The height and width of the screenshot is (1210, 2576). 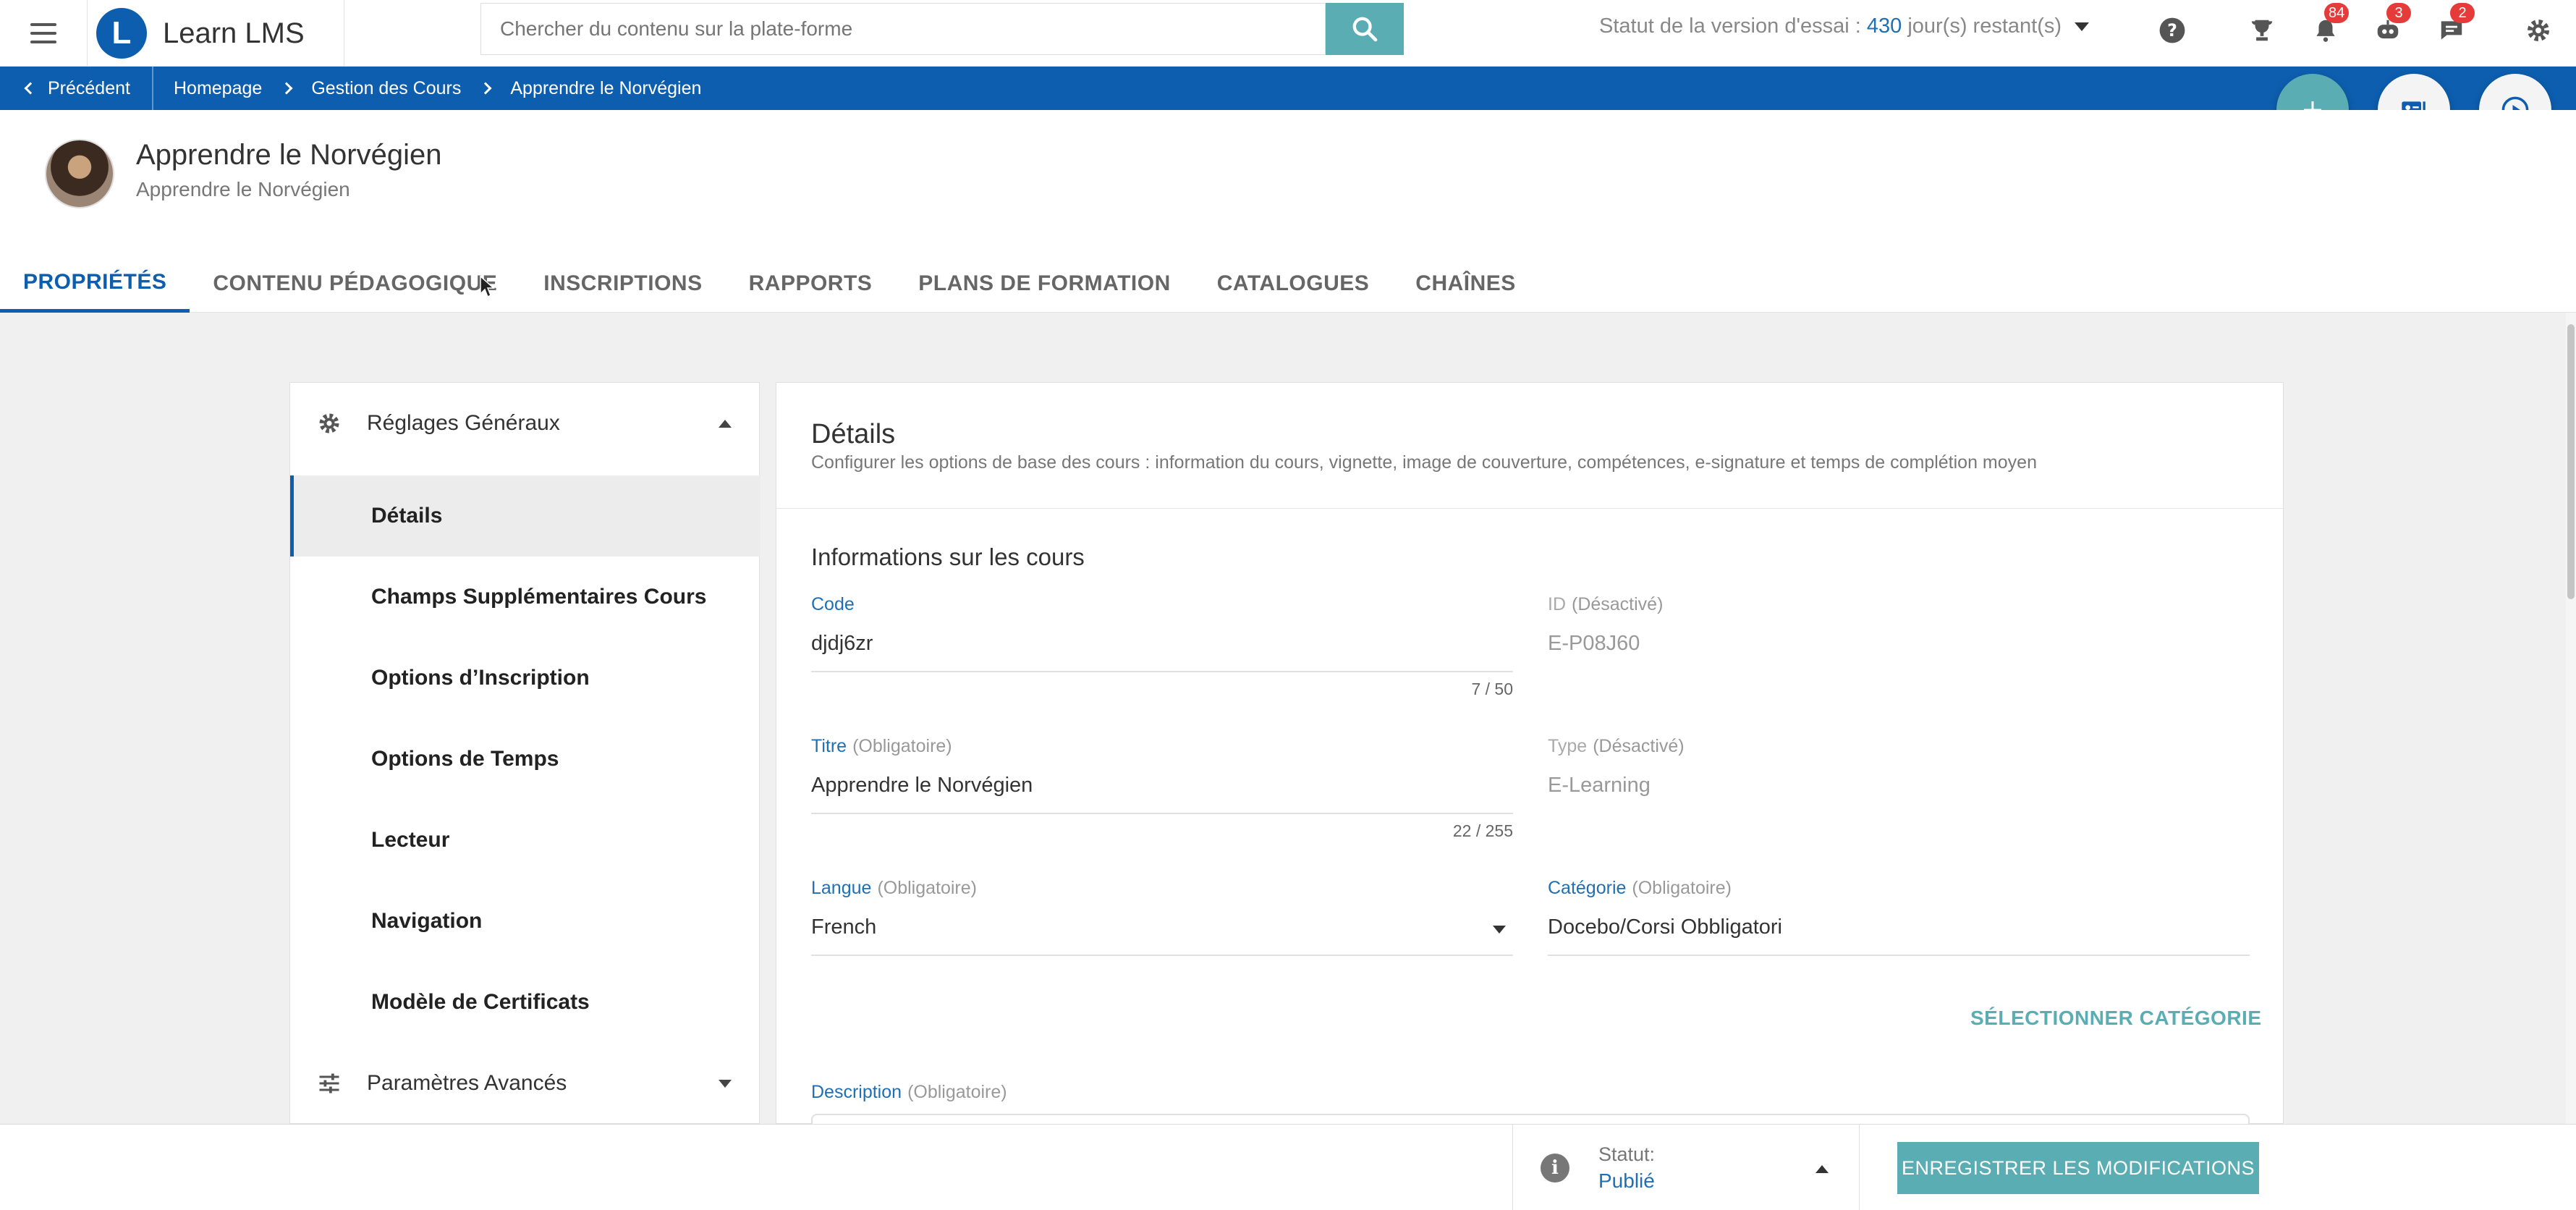 I want to click on breadcrumb-course-management: Gestion des Cours, so click(x=386, y=89).